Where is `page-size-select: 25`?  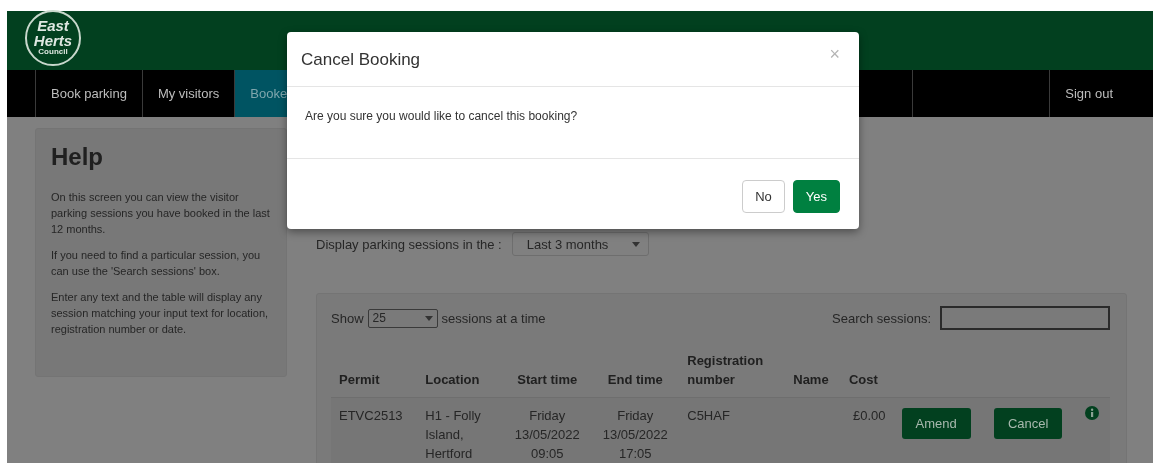 page-size-select: 25 is located at coordinates (402, 318).